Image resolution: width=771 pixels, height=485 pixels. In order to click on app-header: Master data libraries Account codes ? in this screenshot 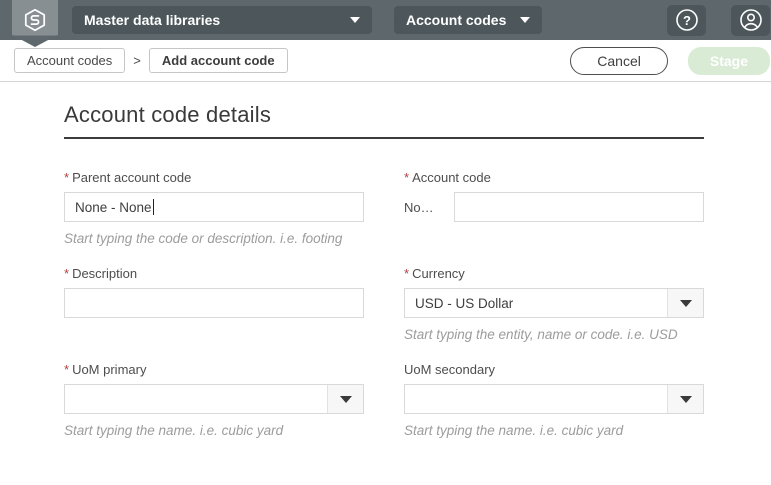, I will do `click(385, 23)`.